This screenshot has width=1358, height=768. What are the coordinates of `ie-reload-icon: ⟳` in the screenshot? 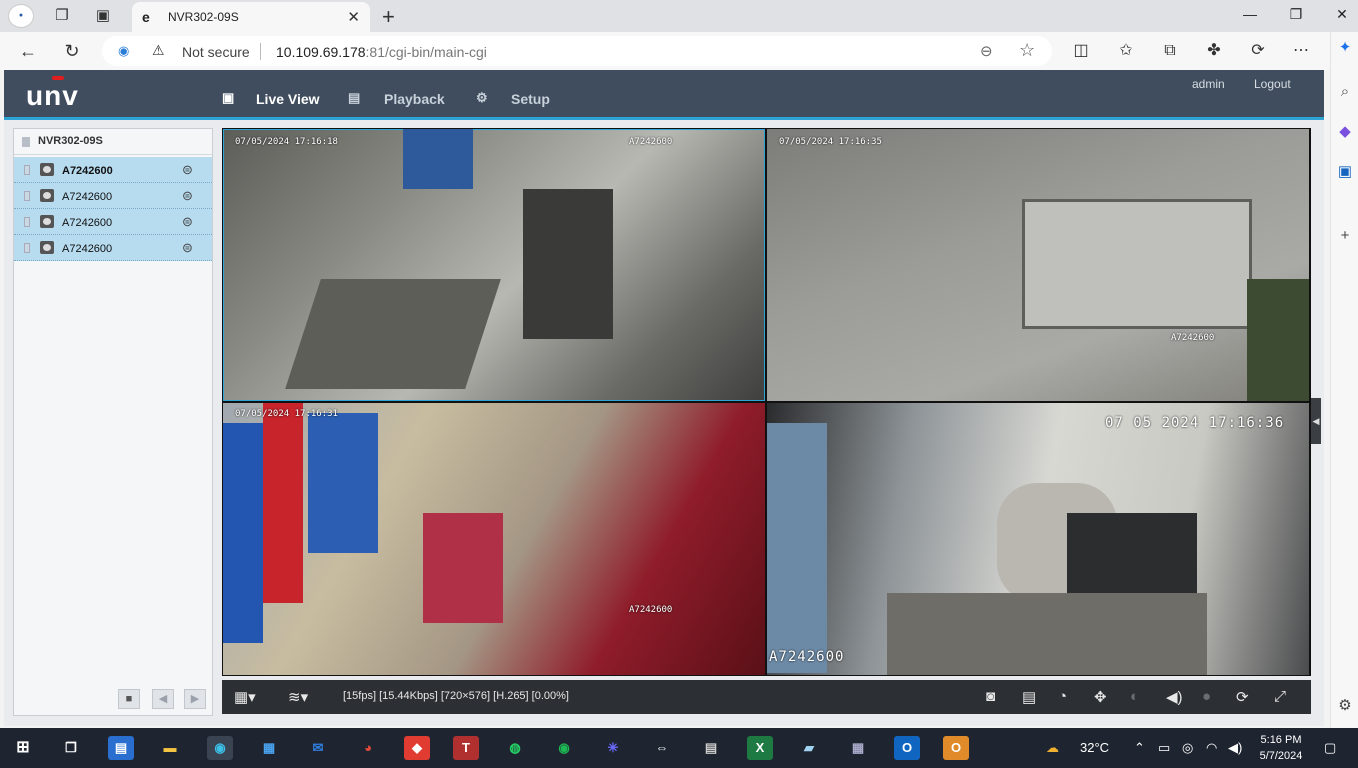 It's located at (1258, 51).